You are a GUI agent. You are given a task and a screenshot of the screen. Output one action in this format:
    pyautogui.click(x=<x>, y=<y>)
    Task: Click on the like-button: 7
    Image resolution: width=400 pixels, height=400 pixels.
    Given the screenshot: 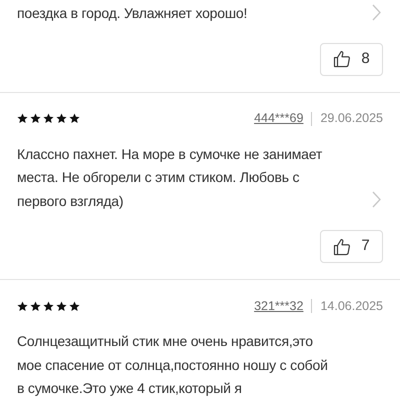 What is the action you would take?
    pyautogui.click(x=351, y=246)
    